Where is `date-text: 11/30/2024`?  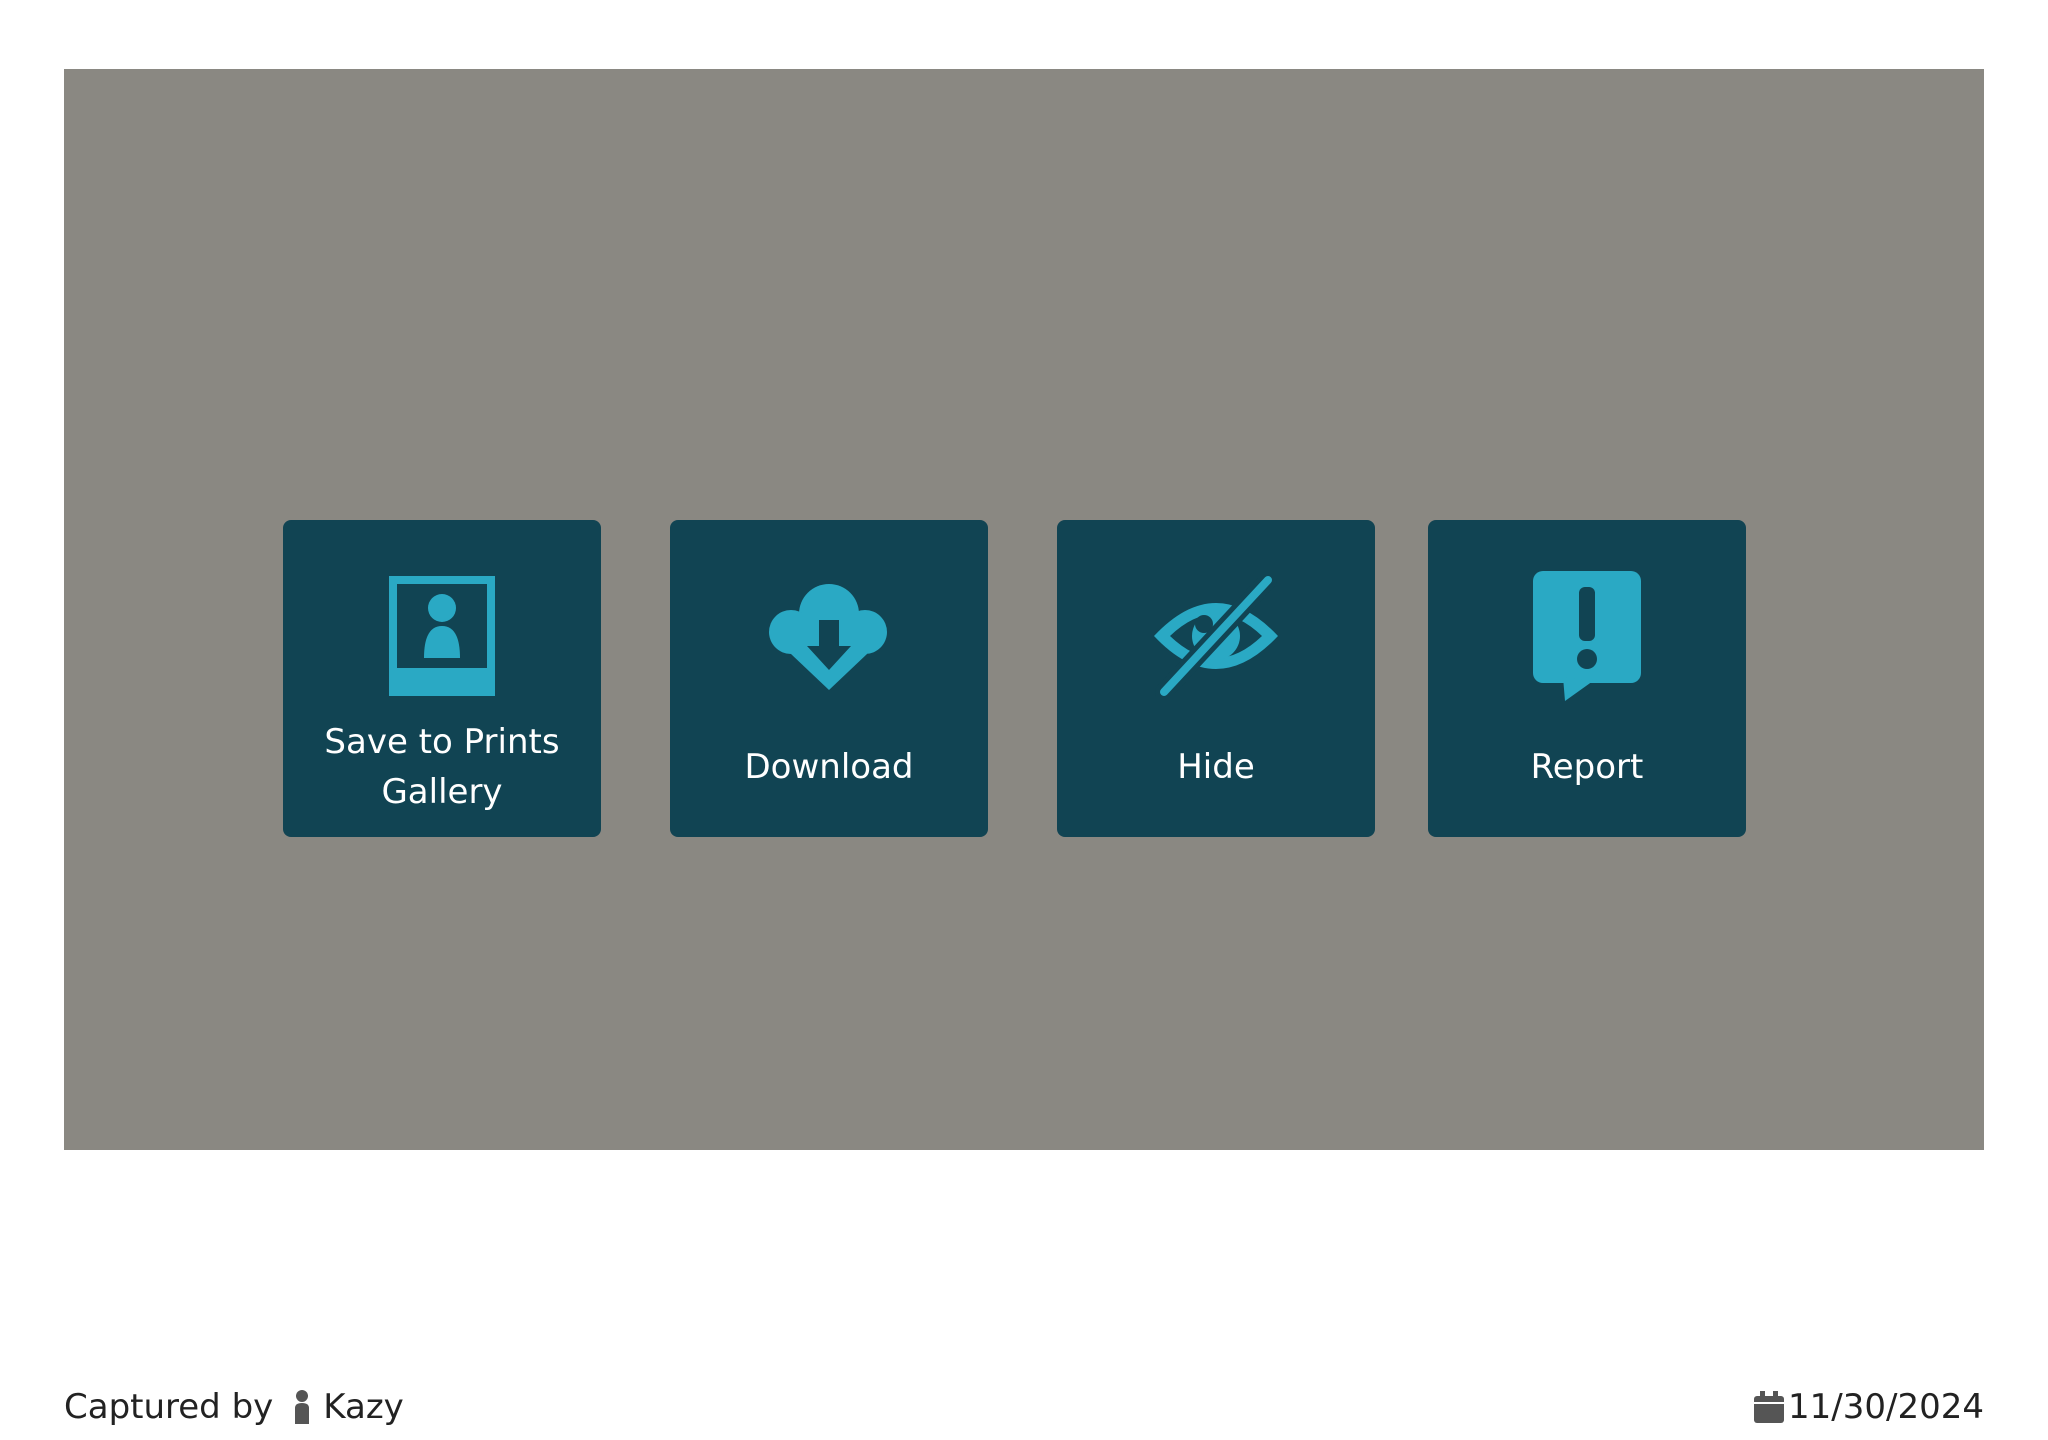
date-text: 11/30/2024 is located at coordinates (1886, 1407).